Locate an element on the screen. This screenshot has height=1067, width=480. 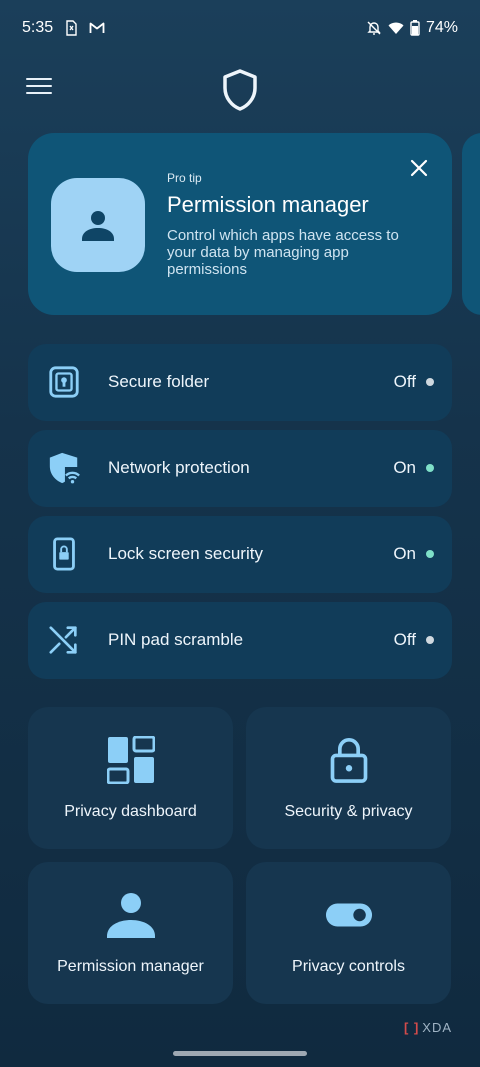
bell-off-icon is located at coordinates (374, 28).